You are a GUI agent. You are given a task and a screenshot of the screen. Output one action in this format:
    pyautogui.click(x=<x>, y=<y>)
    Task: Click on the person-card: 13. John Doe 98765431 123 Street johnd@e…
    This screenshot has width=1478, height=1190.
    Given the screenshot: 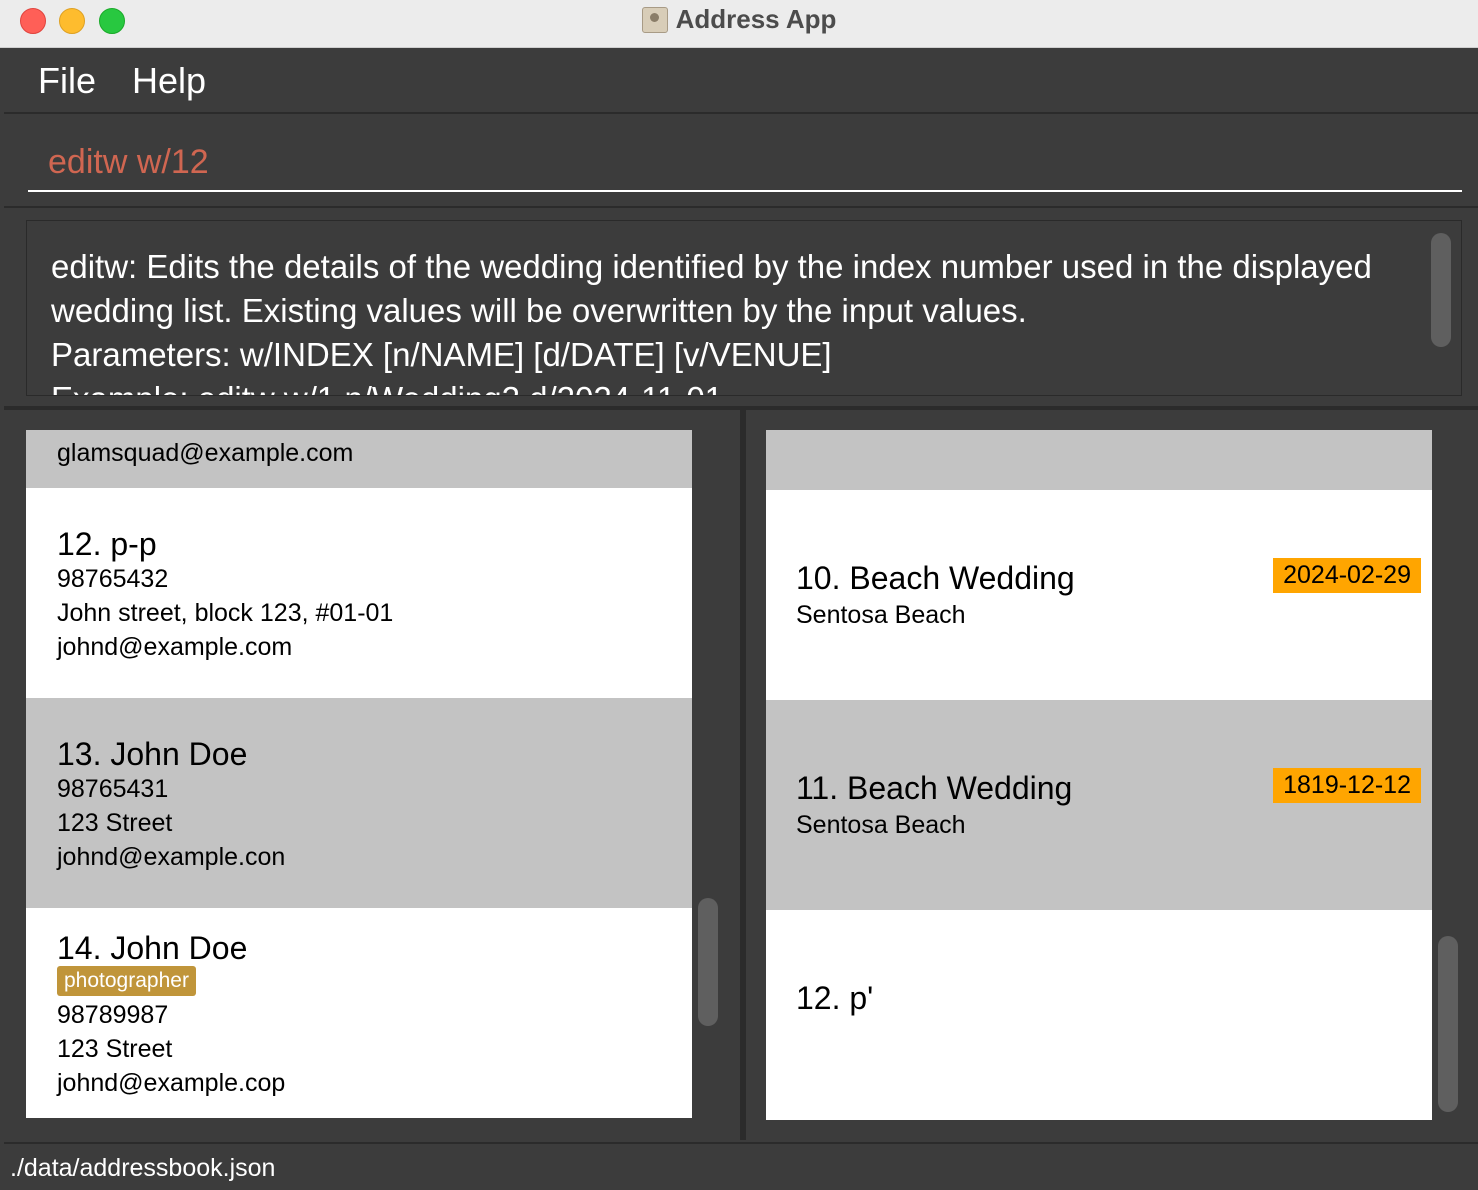 What is the action you would take?
    pyautogui.click(x=359, y=803)
    